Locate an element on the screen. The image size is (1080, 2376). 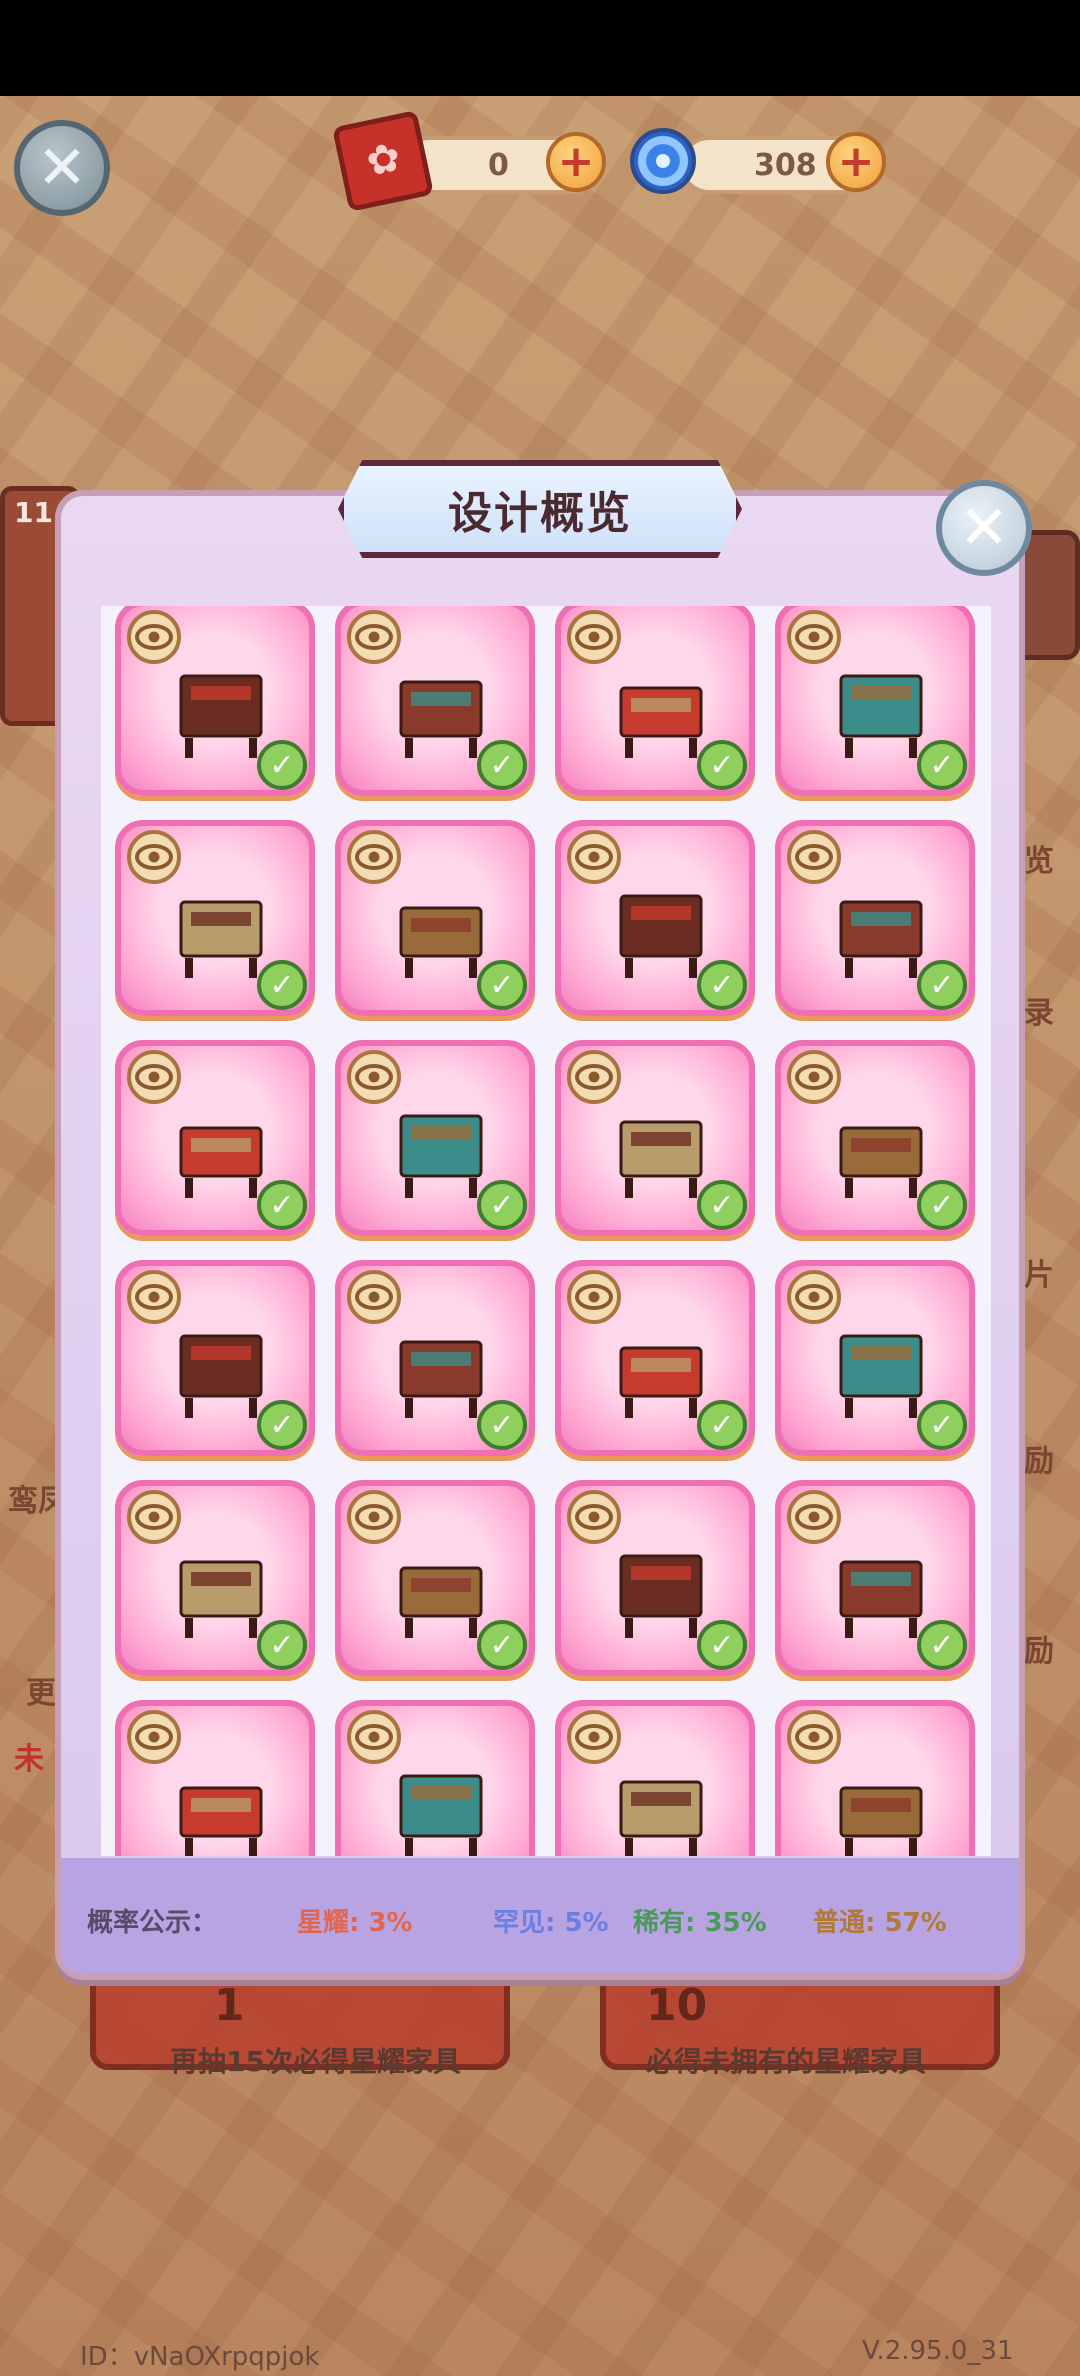
ticket-count: 0 is located at coordinates (498, 165).